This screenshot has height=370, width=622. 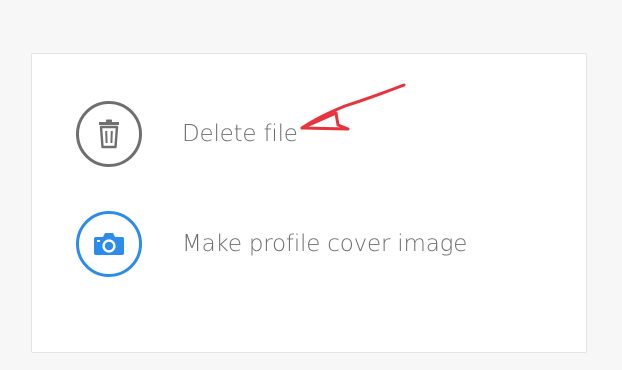 What do you see at coordinates (325, 244) in the screenshot?
I see `make-profile-cover-label: Make profile cover image` at bounding box center [325, 244].